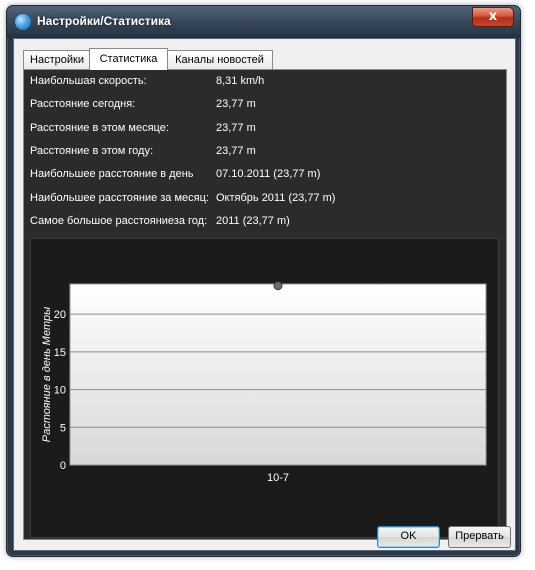 The image size is (535, 570). What do you see at coordinates (268, 174) in the screenshot?
I see `stat-value: 07.10.2011 (23,77 m)` at bounding box center [268, 174].